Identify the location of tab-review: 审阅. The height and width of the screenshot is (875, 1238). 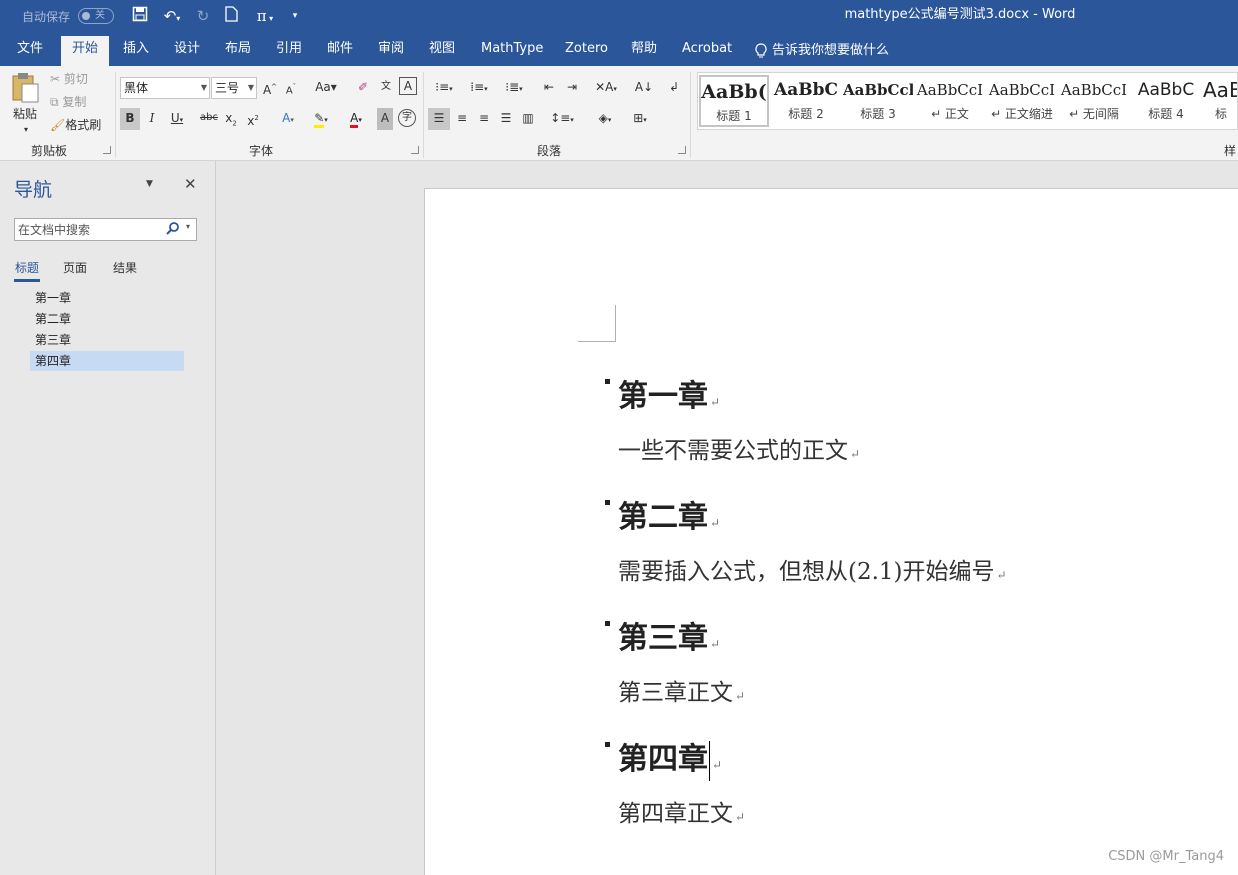
(391, 51).